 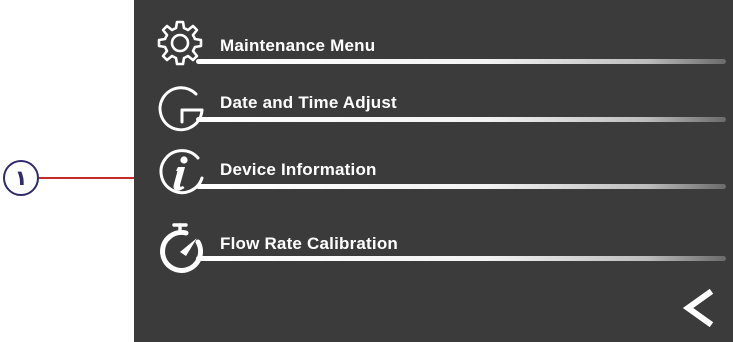 What do you see at coordinates (180, 108) in the screenshot?
I see `clock-icon` at bounding box center [180, 108].